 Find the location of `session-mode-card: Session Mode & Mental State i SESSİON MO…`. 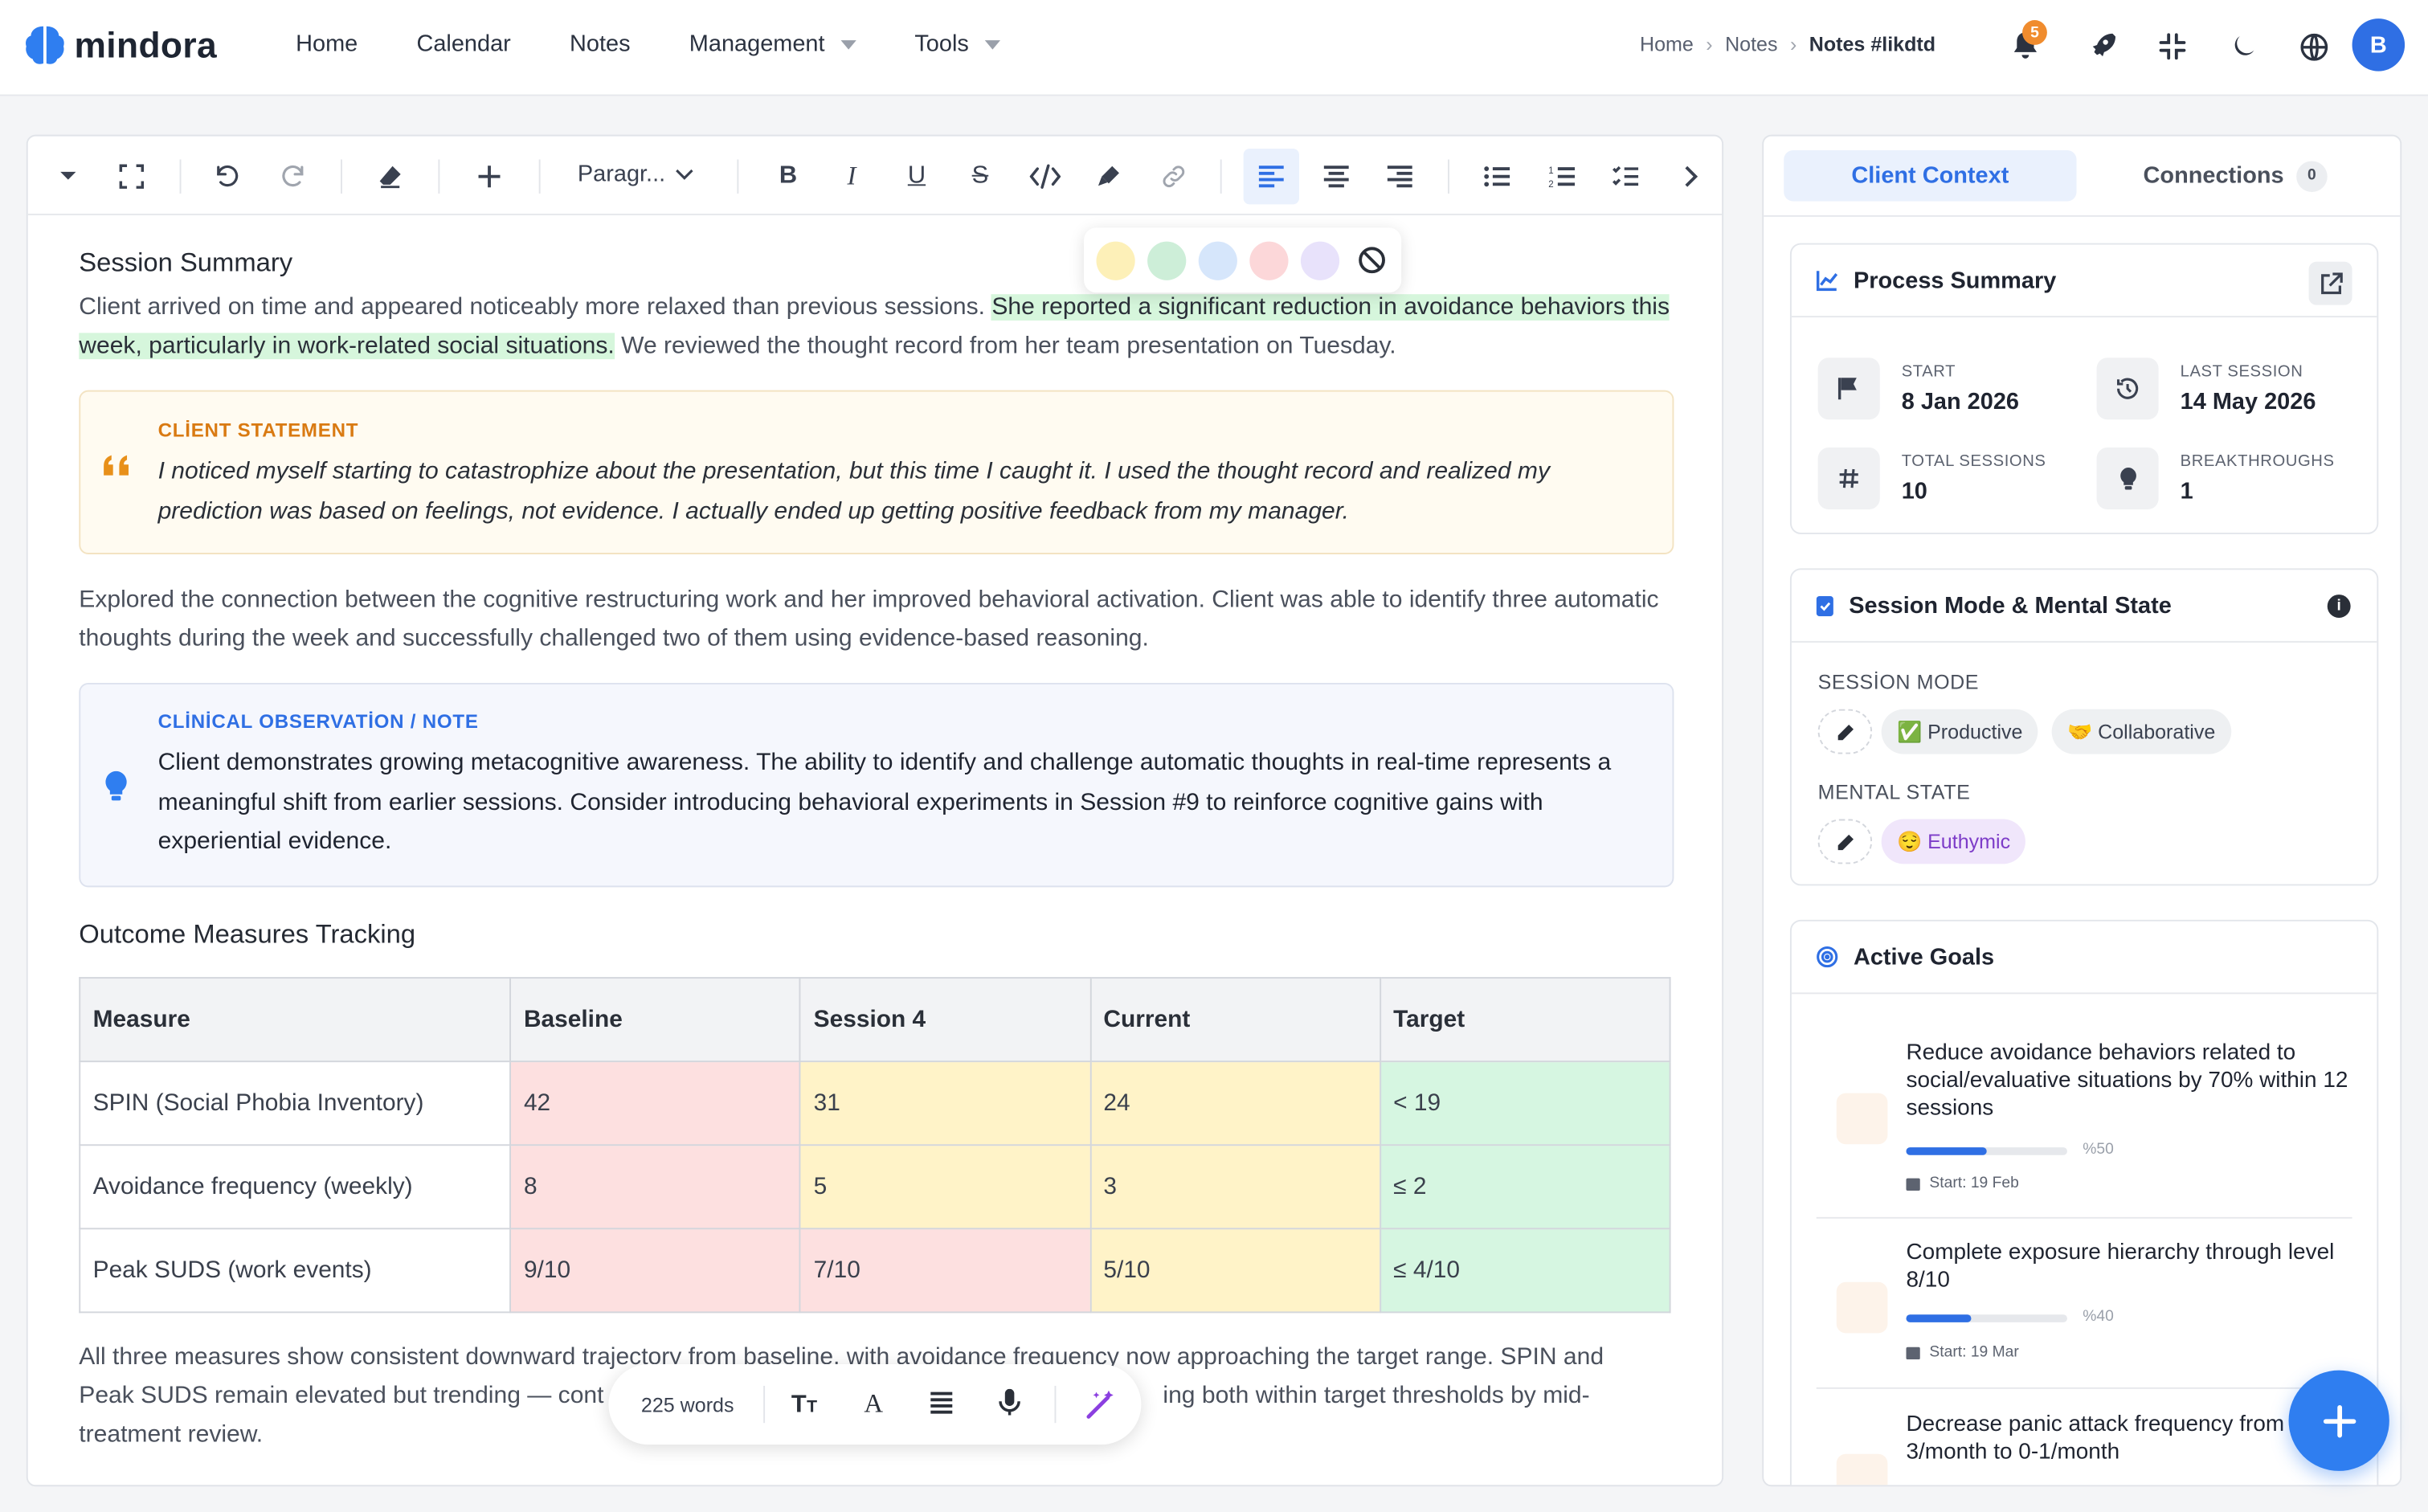

session-mode-card: Session Mode & Mental State i SESSİON MO… is located at coordinates (2084, 727).